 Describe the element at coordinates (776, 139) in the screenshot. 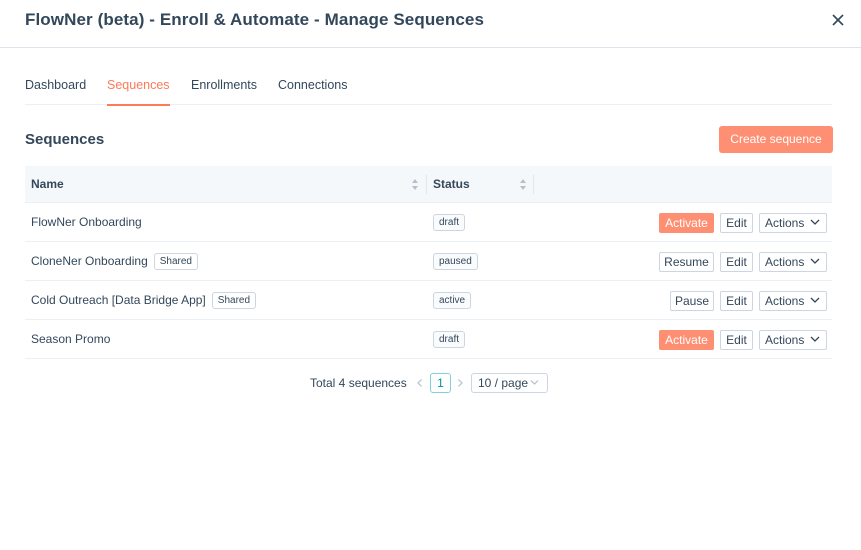

I see `create-sequence-button: Create sequence` at that location.